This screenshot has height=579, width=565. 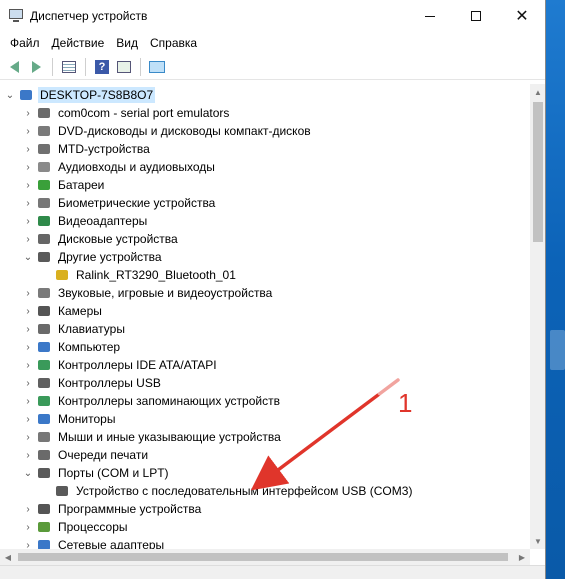 I want to click on scan-hardware-button, so click(x=157, y=67).